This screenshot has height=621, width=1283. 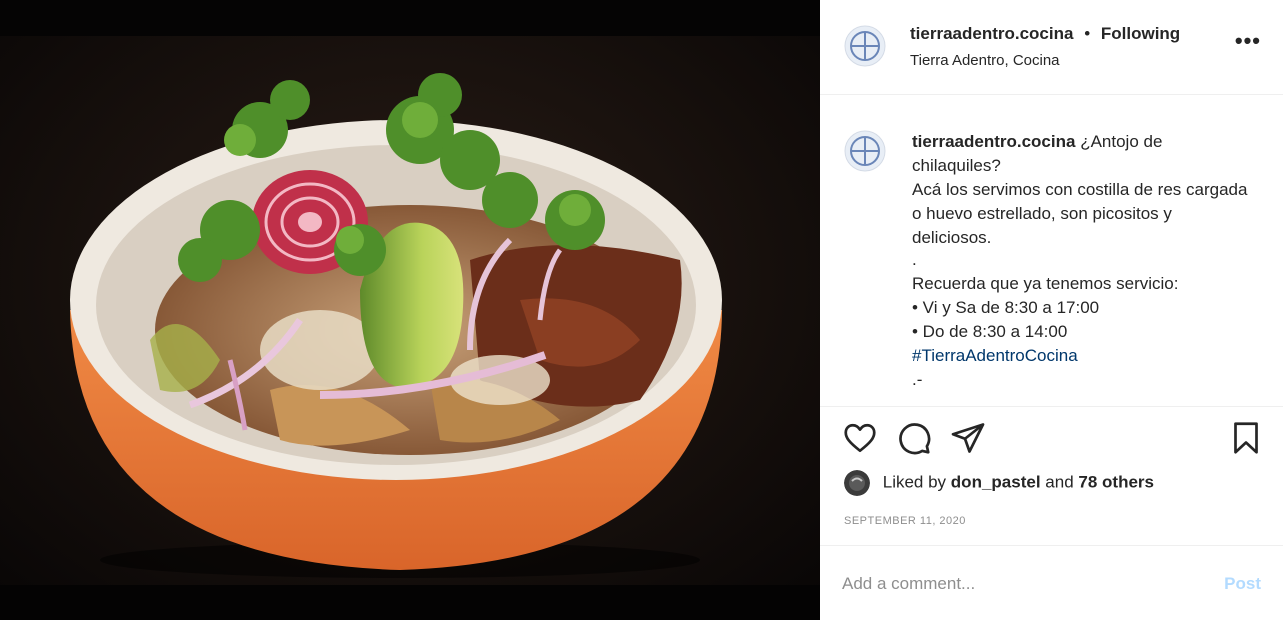 What do you see at coordinates (1246, 438) in the screenshot?
I see `bookmark-icon` at bounding box center [1246, 438].